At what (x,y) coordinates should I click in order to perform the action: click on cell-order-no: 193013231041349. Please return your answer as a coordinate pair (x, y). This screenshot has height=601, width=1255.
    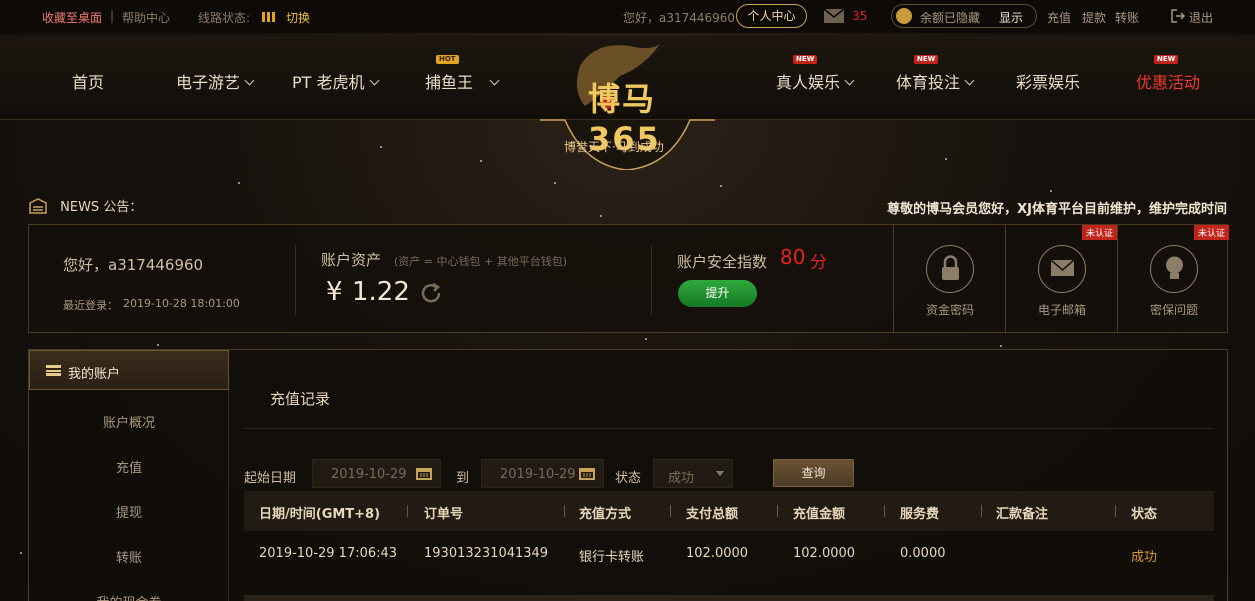
    Looking at the image, I should click on (486, 553).